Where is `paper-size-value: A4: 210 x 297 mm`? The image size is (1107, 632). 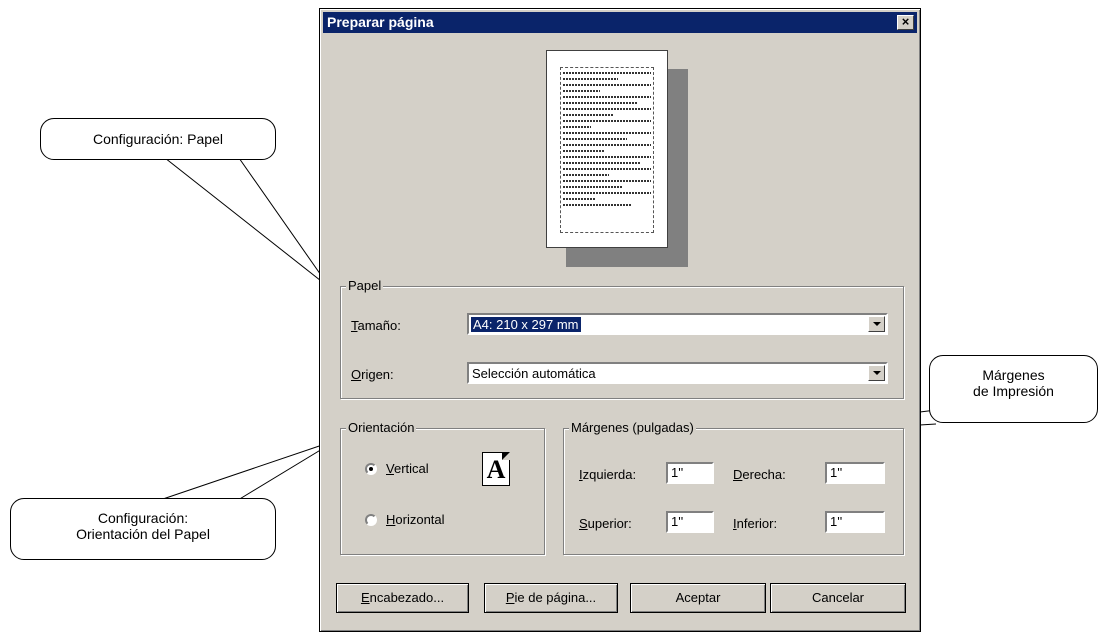 paper-size-value: A4: 210 x 297 mm is located at coordinates (526, 324).